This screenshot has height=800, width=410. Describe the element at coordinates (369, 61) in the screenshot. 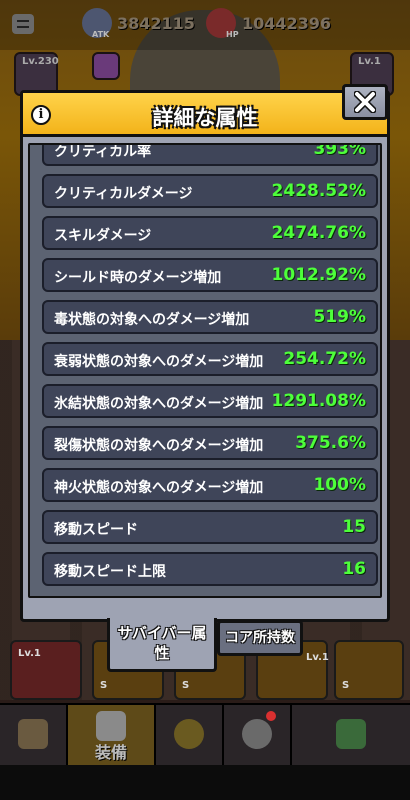

I see `right-gear-slot-level: Lv.1` at that location.